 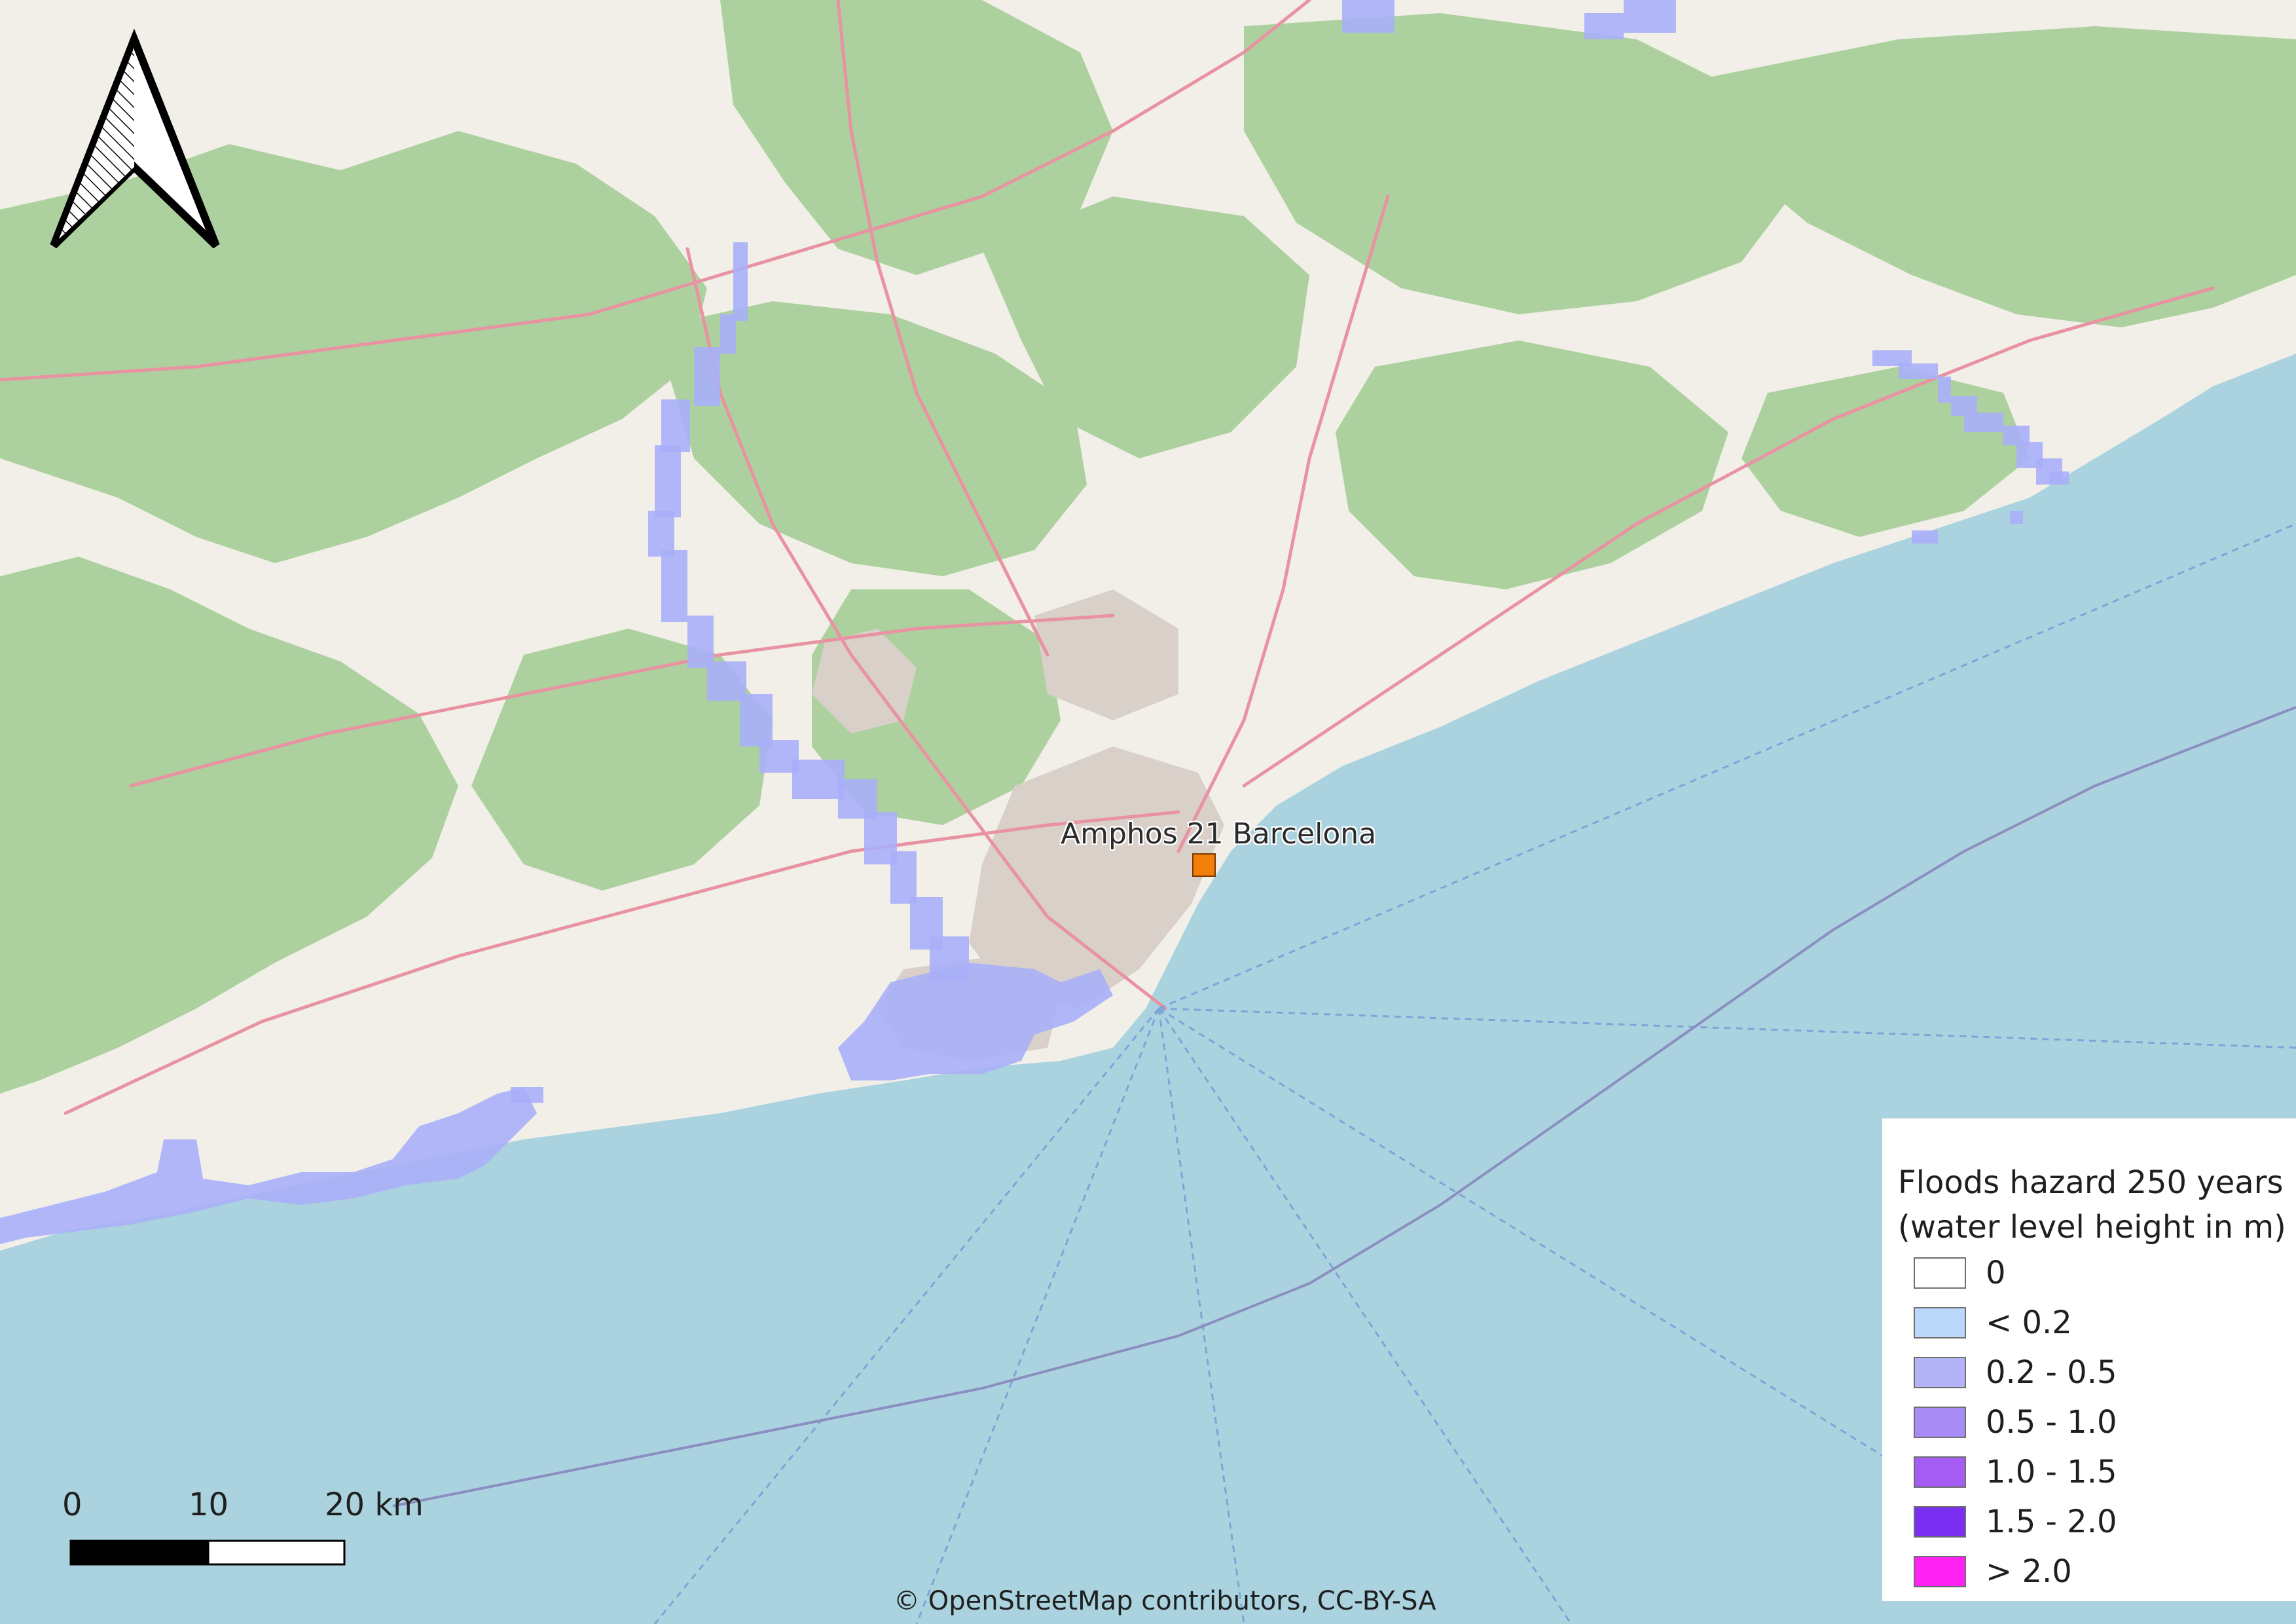 I want to click on scale-label-10: 10, so click(x=209, y=1504).